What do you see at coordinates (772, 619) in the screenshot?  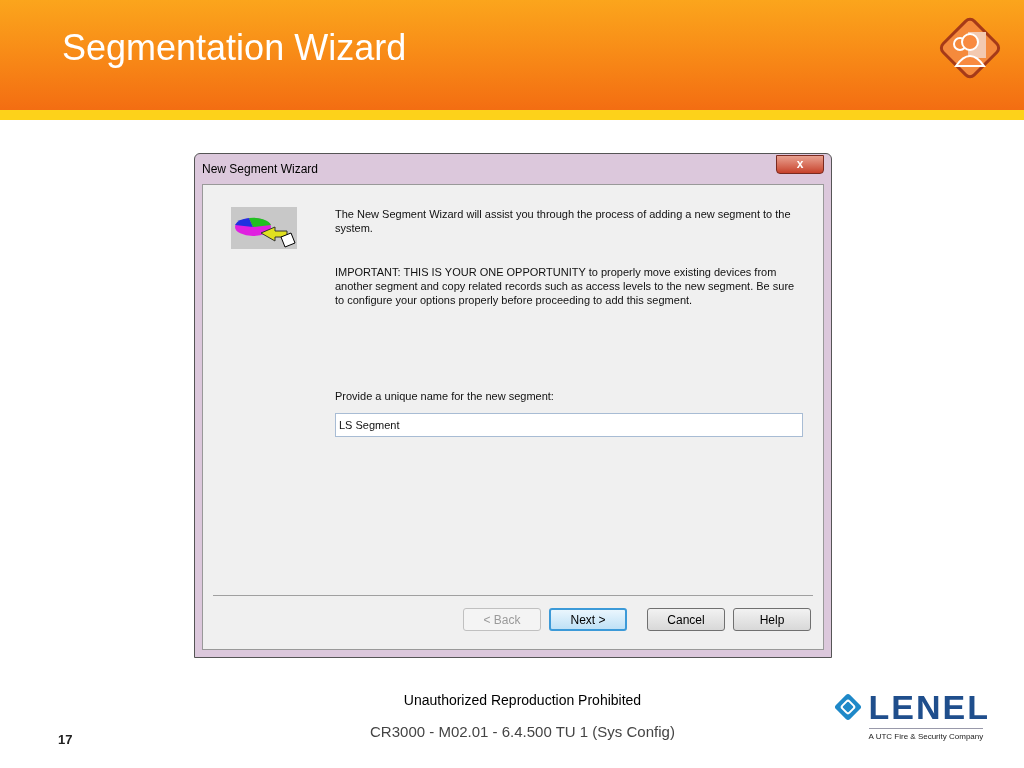 I see `wizard-button: Help` at bounding box center [772, 619].